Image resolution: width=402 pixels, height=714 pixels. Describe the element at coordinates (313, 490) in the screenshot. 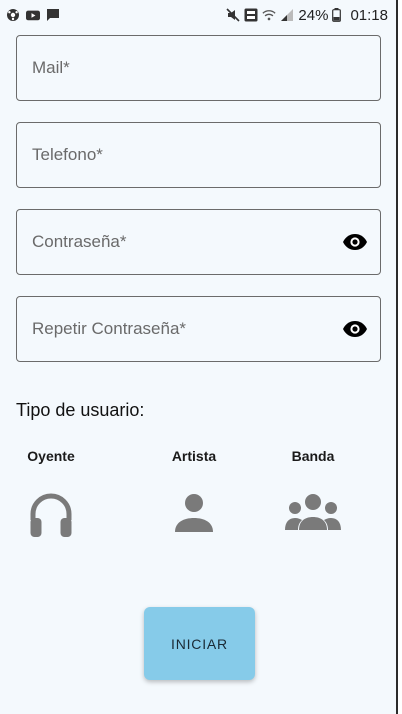

I see `user-type-banda: Banda` at that location.